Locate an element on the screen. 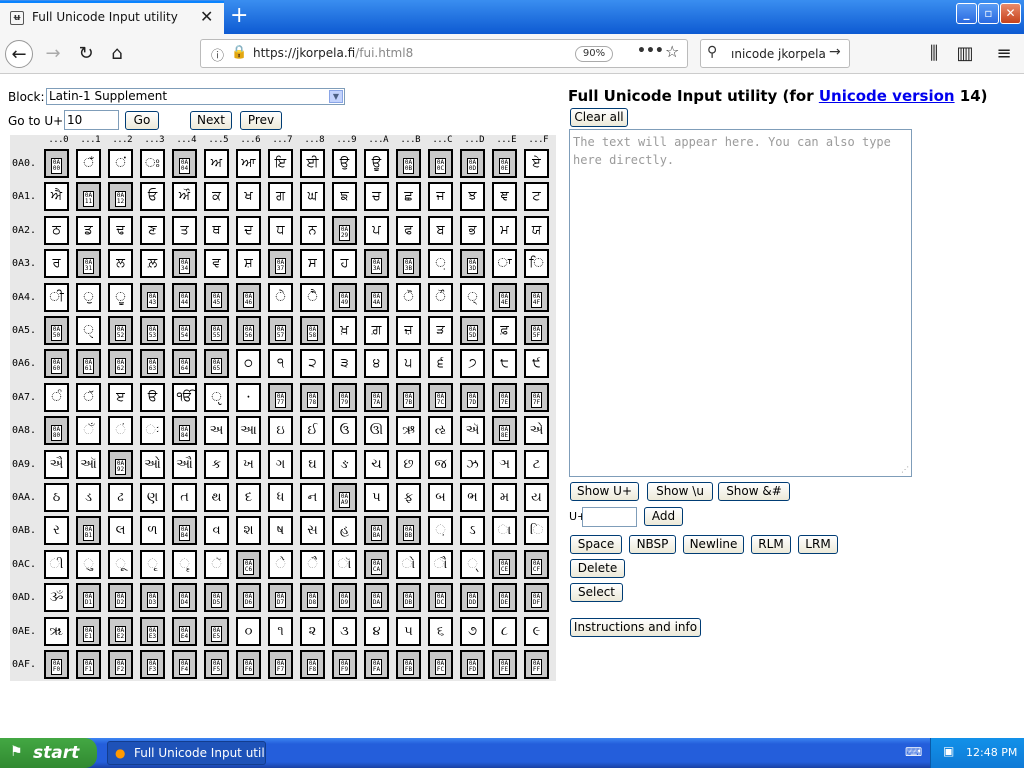  network-icon: ▣ is located at coordinates (948, 751).